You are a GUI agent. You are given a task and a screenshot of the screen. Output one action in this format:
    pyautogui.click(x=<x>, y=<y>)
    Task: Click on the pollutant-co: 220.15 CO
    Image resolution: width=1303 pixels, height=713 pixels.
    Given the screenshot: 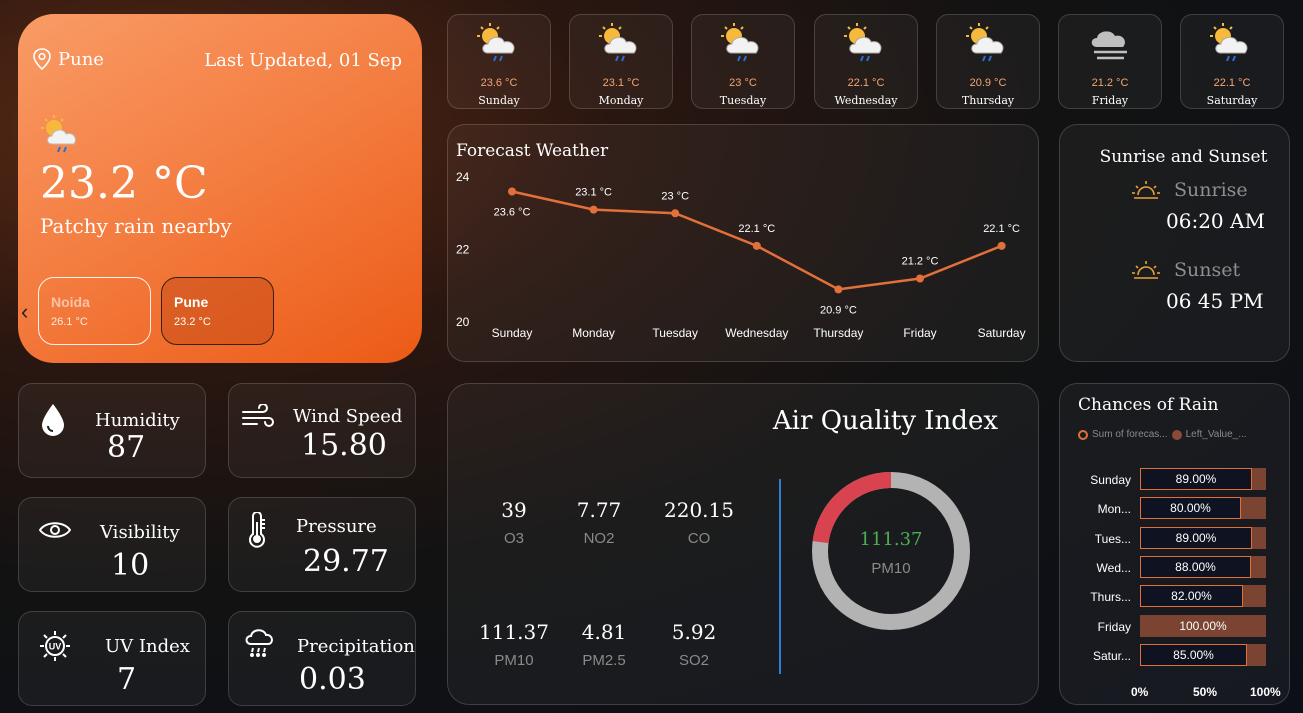 What is the action you would take?
    pyautogui.click(x=699, y=522)
    